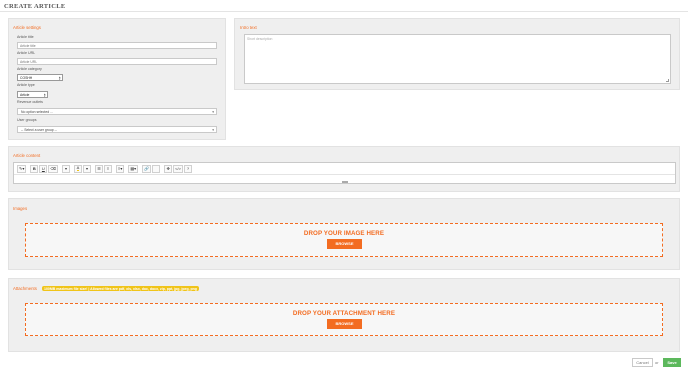  I want to click on user-groups-value: -- Select a user group --, so click(39, 130).